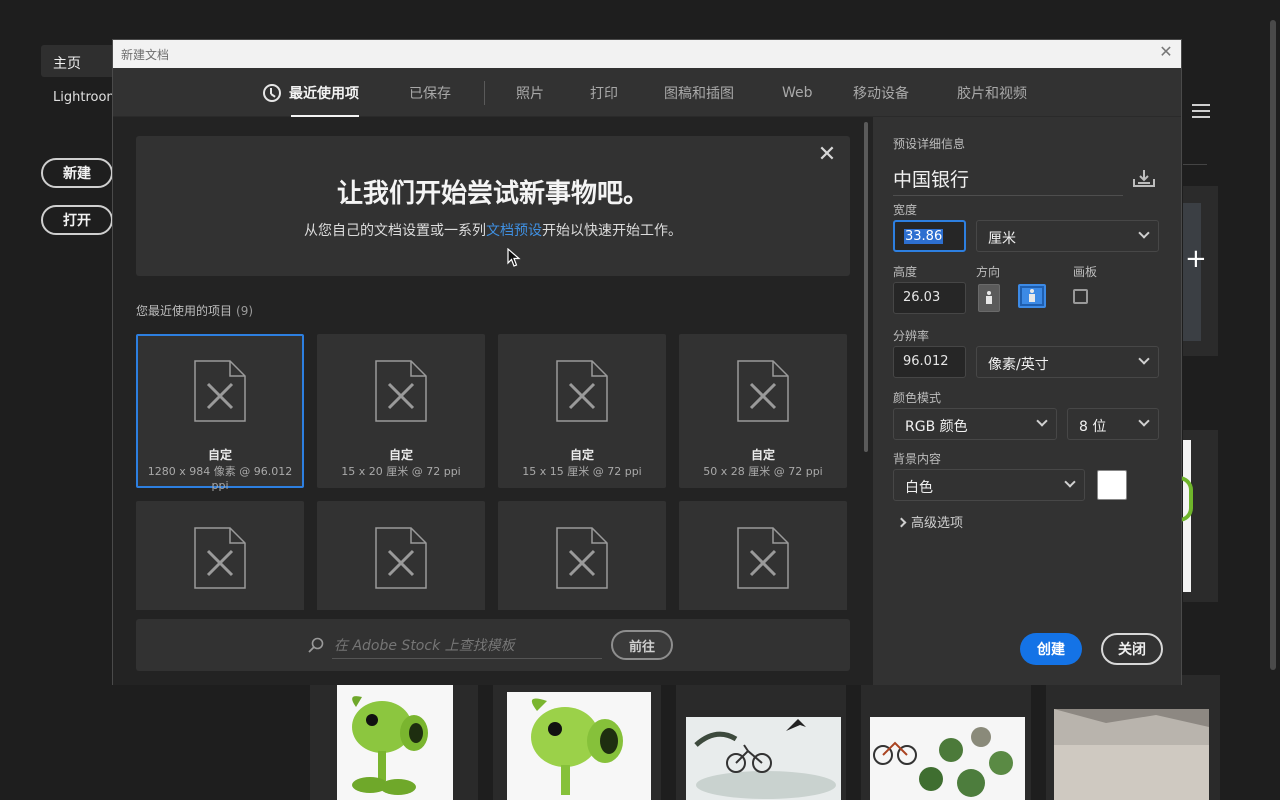  What do you see at coordinates (604, 92) in the screenshot?
I see `tab-print: 打印` at bounding box center [604, 92].